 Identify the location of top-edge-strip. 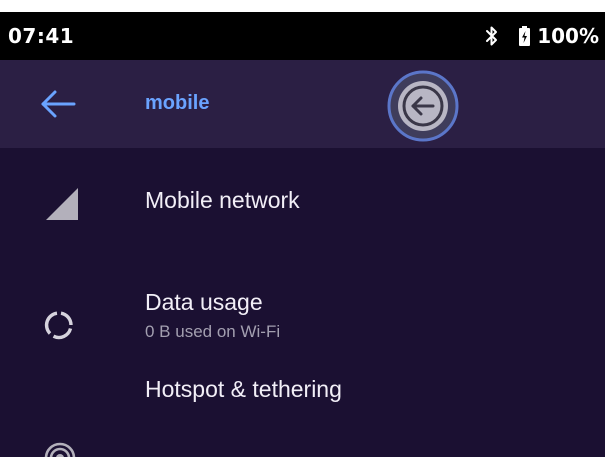
(302, 6).